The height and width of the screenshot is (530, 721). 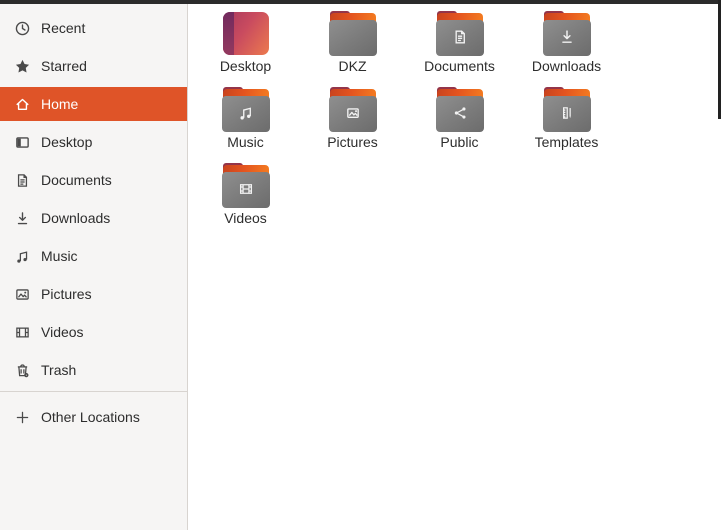 What do you see at coordinates (567, 37) in the screenshot?
I see `download-emblem-icon` at bounding box center [567, 37].